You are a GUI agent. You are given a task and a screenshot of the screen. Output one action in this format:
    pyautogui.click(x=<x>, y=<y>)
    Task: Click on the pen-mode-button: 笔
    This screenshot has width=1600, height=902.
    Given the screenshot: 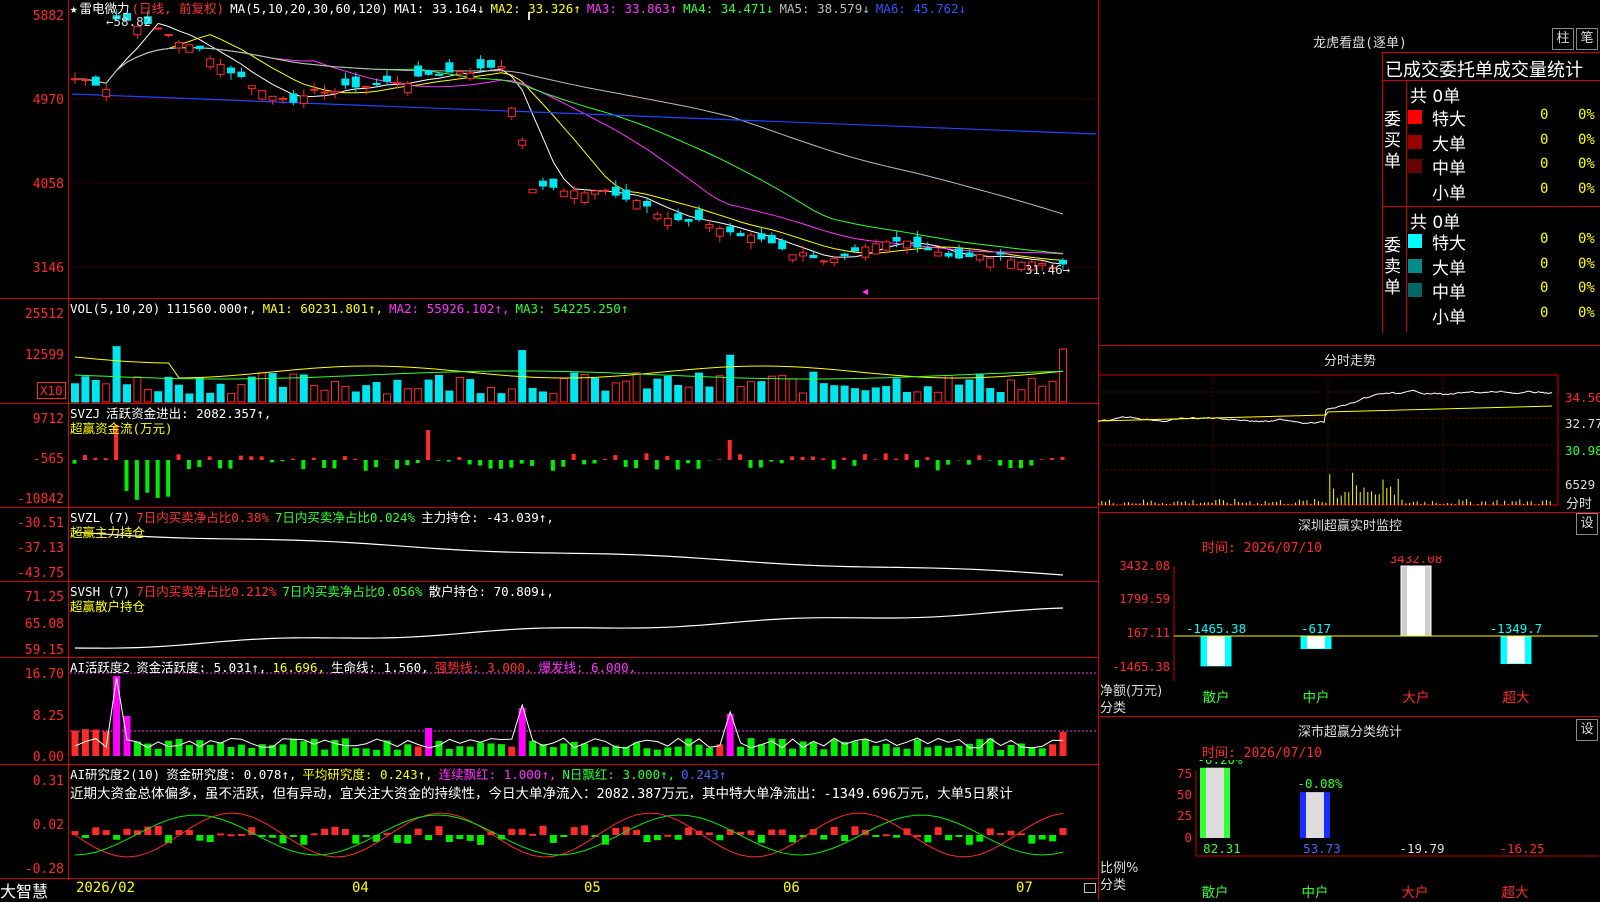 What is the action you would take?
    pyautogui.click(x=1587, y=39)
    